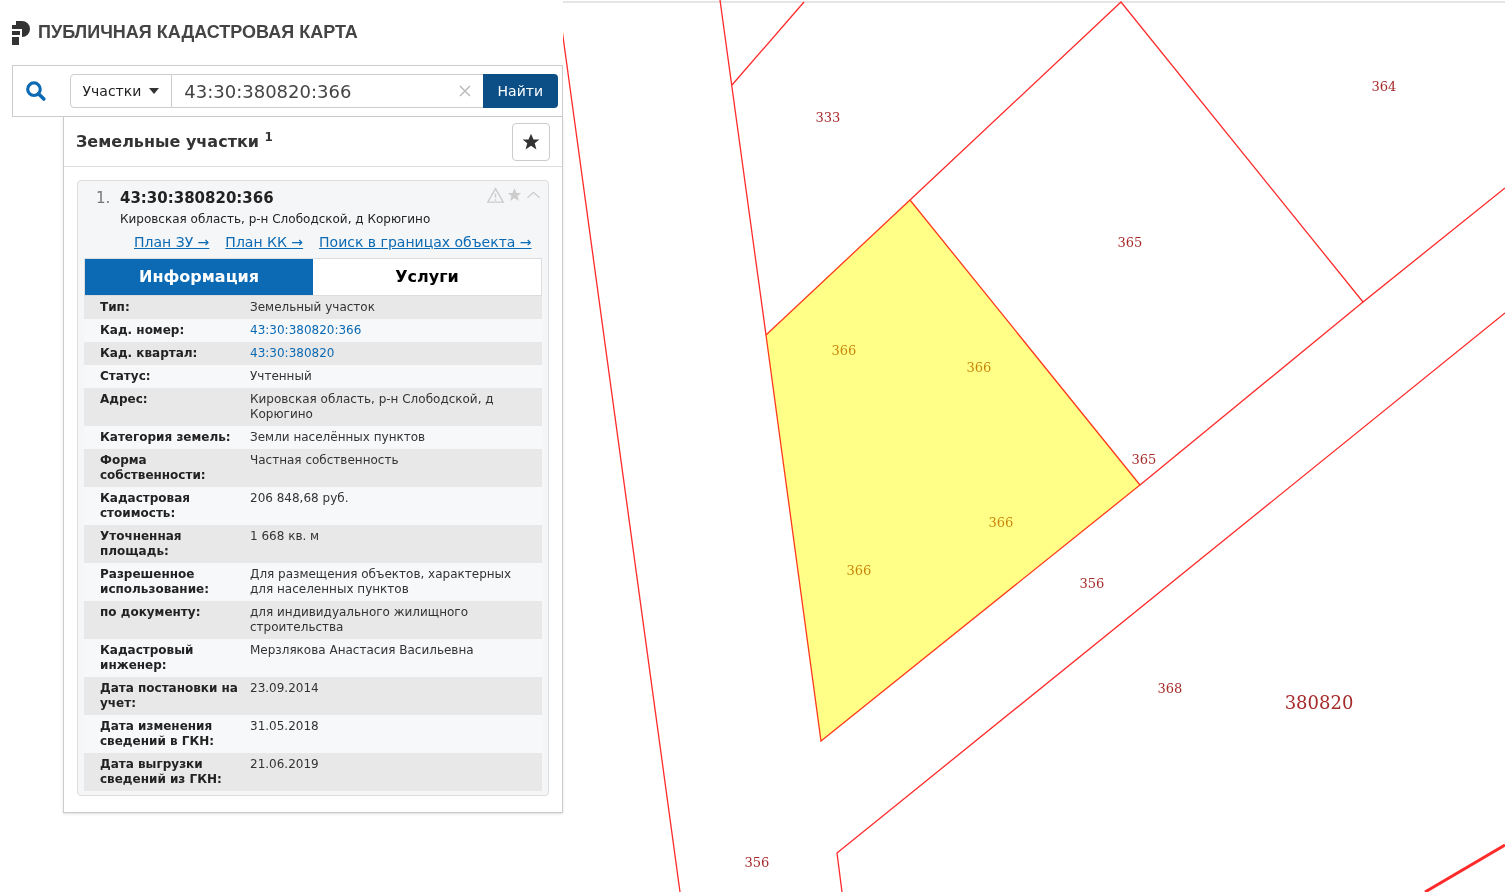 This screenshot has width=1505, height=892. I want to click on field-value: Земельный участок, so click(312, 307).